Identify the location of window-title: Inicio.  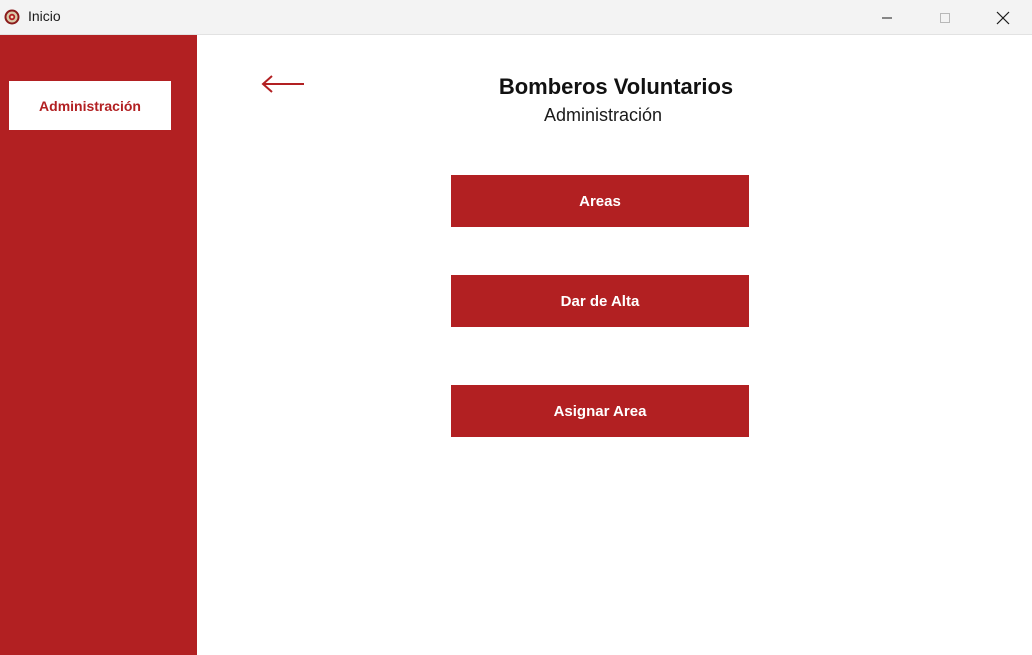
(44, 16).